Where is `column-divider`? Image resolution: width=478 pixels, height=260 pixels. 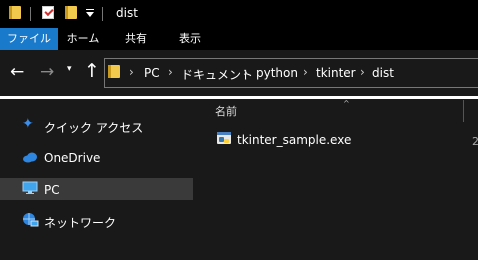
column-divider is located at coordinates (463, 111).